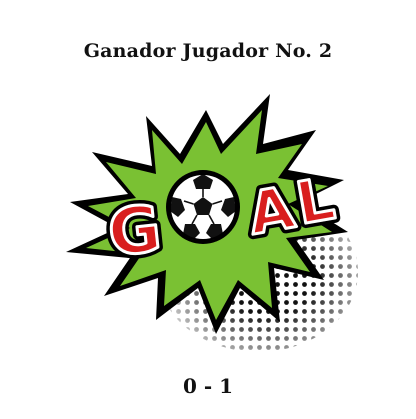  I want to click on winner-title: Ganador Jugador No. 2, so click(208, 51).